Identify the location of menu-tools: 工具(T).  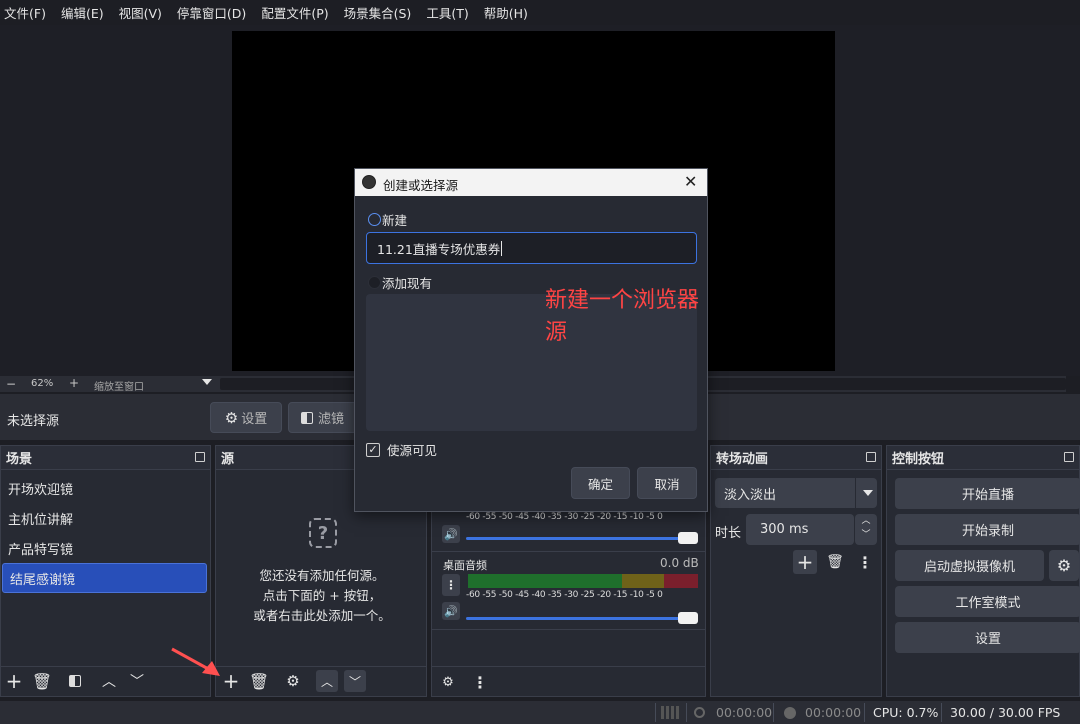
(447, 12).